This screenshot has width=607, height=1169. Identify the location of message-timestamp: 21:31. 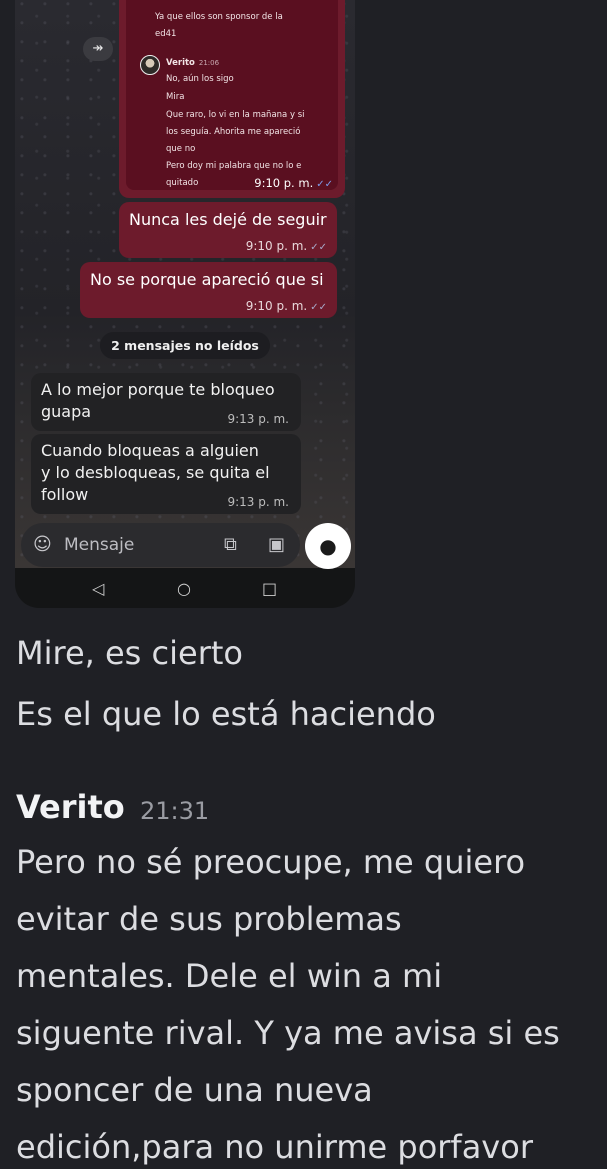
(175, 811).